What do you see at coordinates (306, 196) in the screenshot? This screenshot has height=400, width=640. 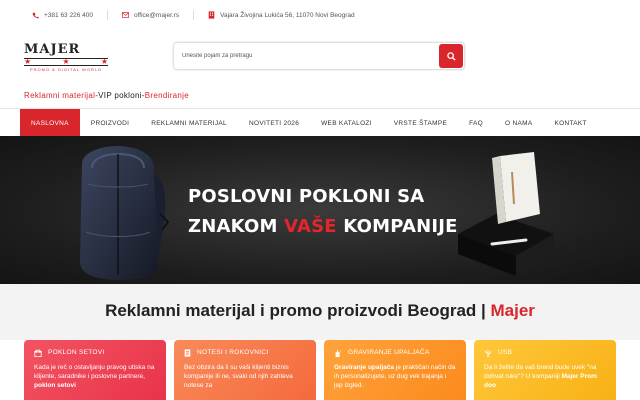 I see `banner-headline-1: POSLOVNI POKLONI SA` at bounding box center [306, 196].